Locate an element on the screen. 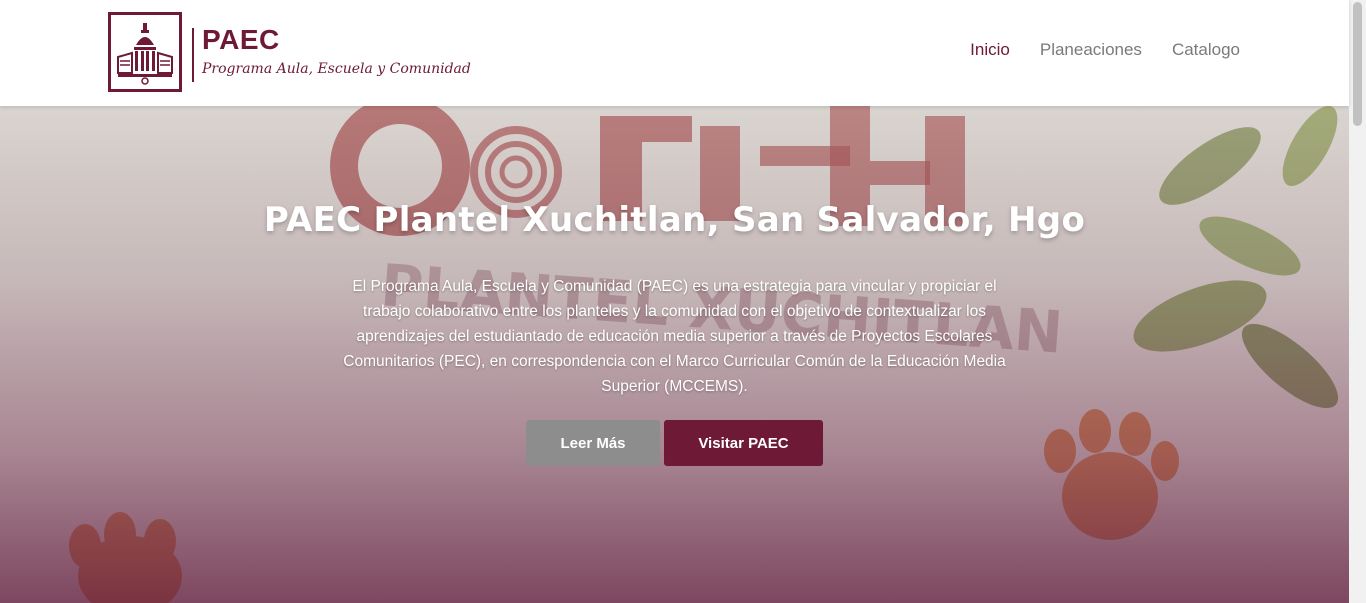 This screenshot has height=603, width=1366. brand-title: PAEC is located at coordinates (241, 39).